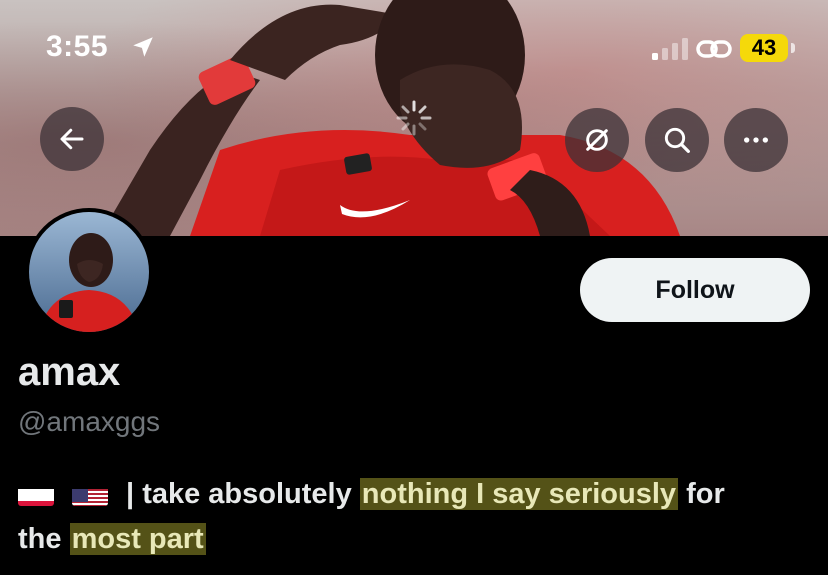 The width and height of the screenshot is (828, 575). I want to click on usa-flag-icon, so click(90, 494).